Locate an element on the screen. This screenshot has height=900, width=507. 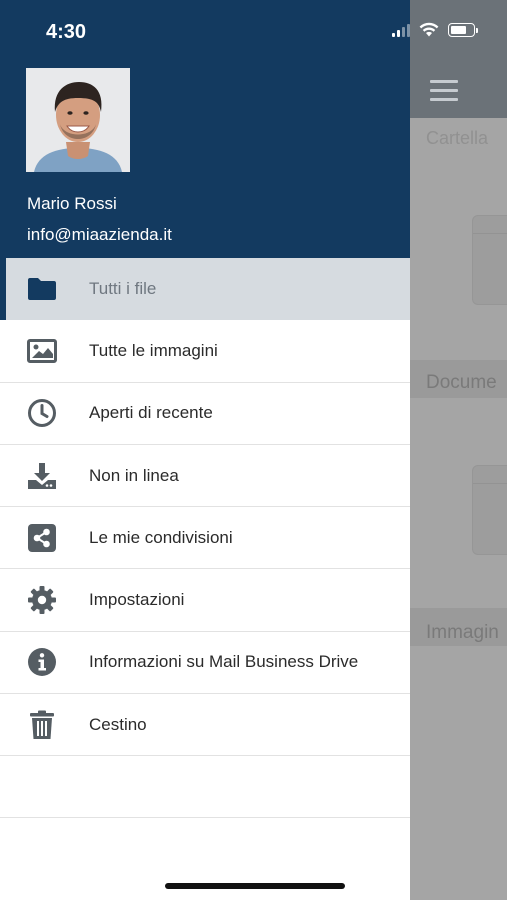
background-section-label: Cartella is located at coordinates (457, 138).